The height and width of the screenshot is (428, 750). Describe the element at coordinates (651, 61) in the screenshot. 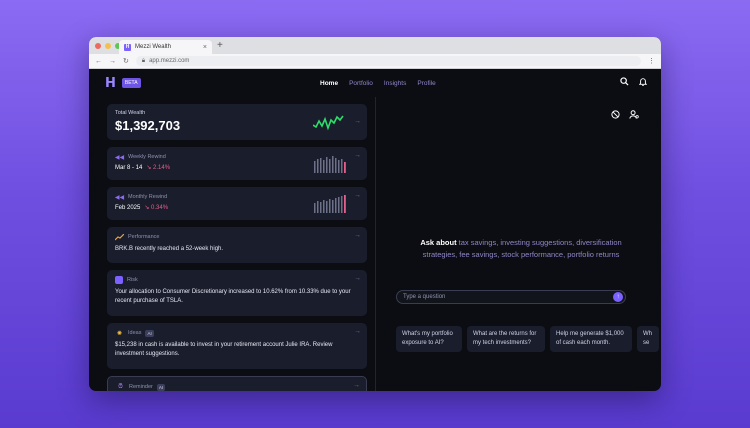

I see `browser-menu-icon: ⋮` at that location.